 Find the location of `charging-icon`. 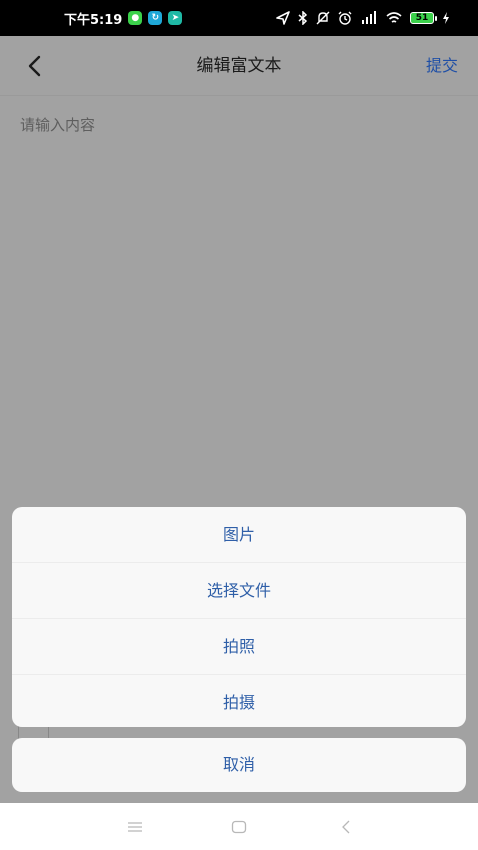

charging-icon is located at coordinates (446, 18).